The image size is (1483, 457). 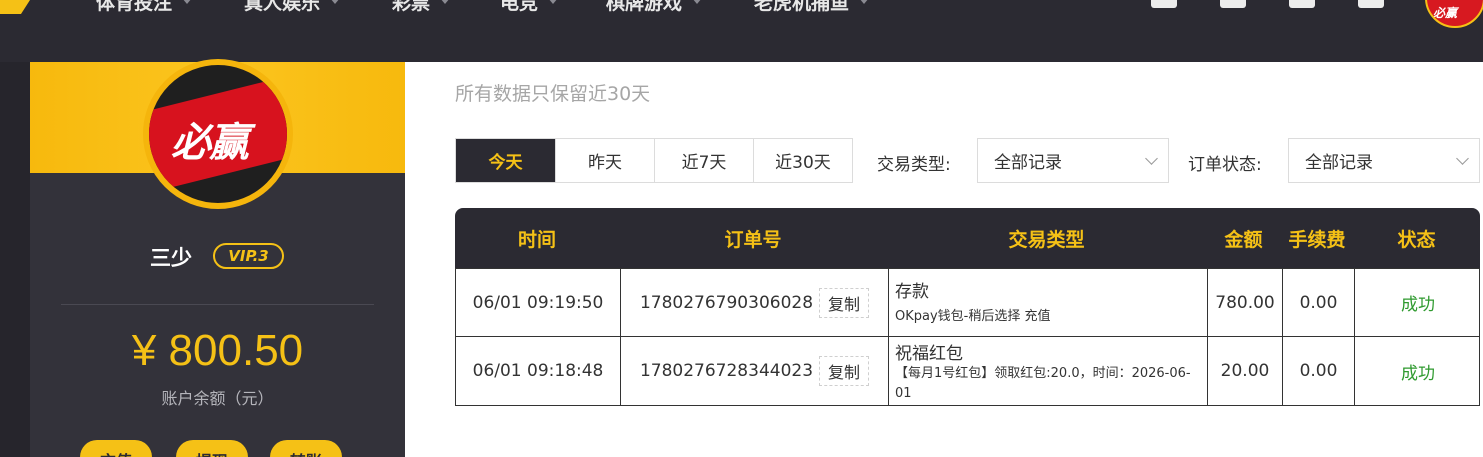 I want to click on cell-time: 06/01 09:18:48, so click(x=538, y=371).